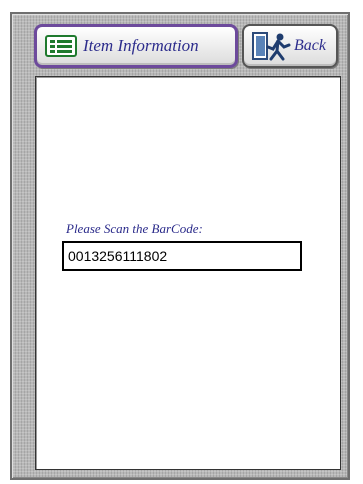 This screenshot has width=363, height=484. Describe the element at coordinates (134, 228) in the screenshot. I see `scan-barcode-label: Please Scan the BarCode:` at that location.